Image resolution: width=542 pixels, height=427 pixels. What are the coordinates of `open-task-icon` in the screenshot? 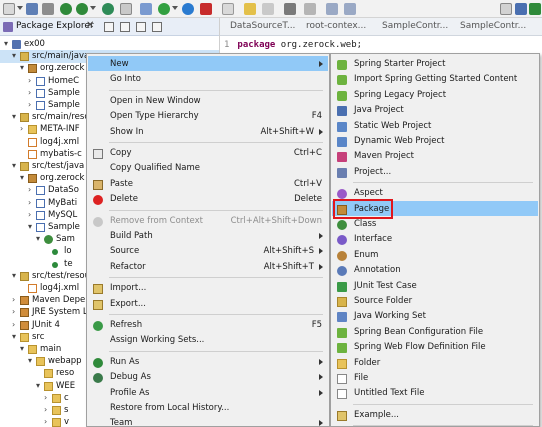 It's located at (268, 9).